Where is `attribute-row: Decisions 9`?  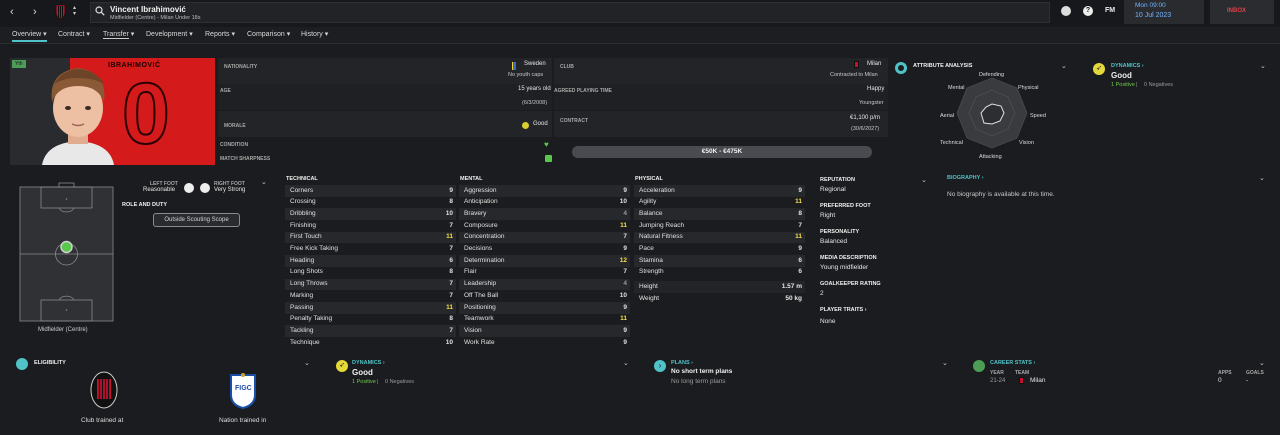 attribute-row: Decisions 9 is located at coordinates (544, 250).